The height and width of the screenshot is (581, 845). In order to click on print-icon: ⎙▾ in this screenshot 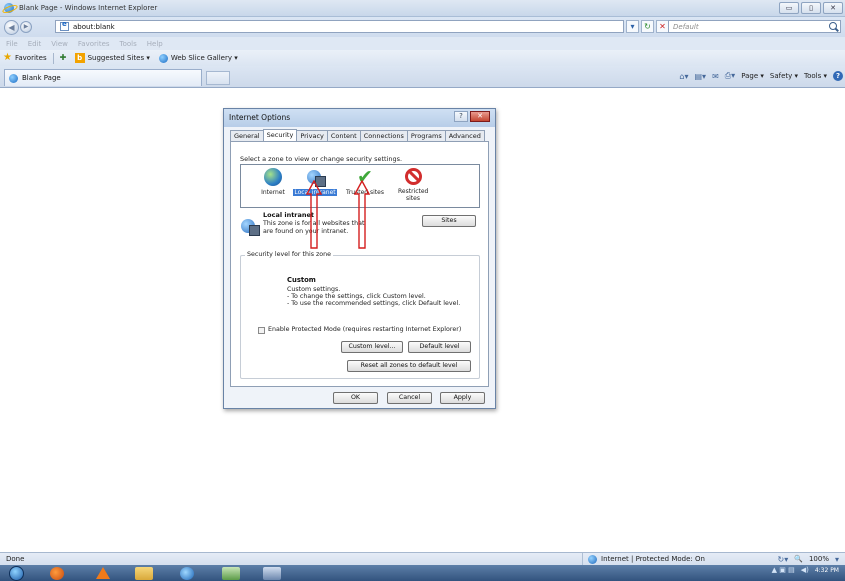, I will do `click(730, 76)`.